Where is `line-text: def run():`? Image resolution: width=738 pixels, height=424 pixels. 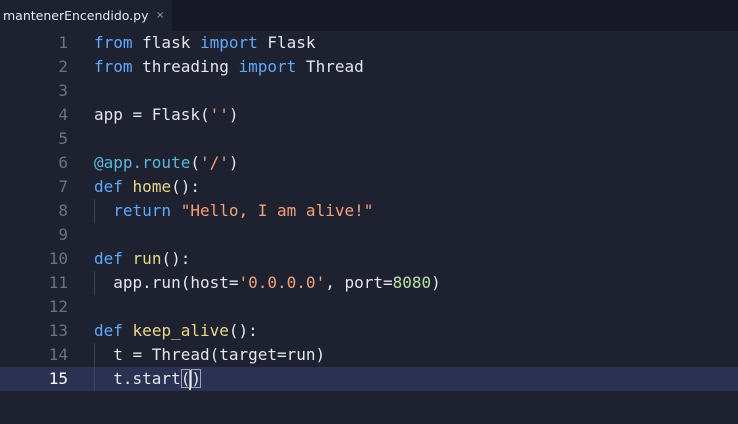 line-text: def run(): is located at coordinates (142, 259).